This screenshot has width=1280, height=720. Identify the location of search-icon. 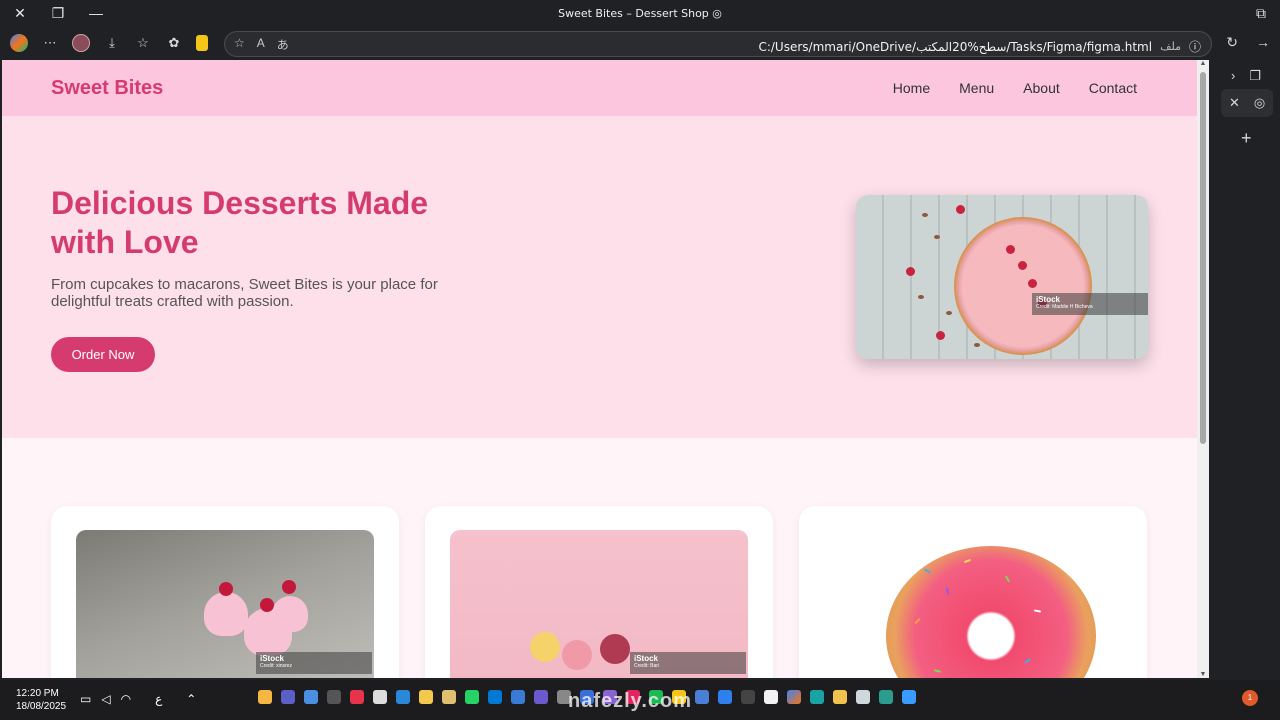
(886, 697).